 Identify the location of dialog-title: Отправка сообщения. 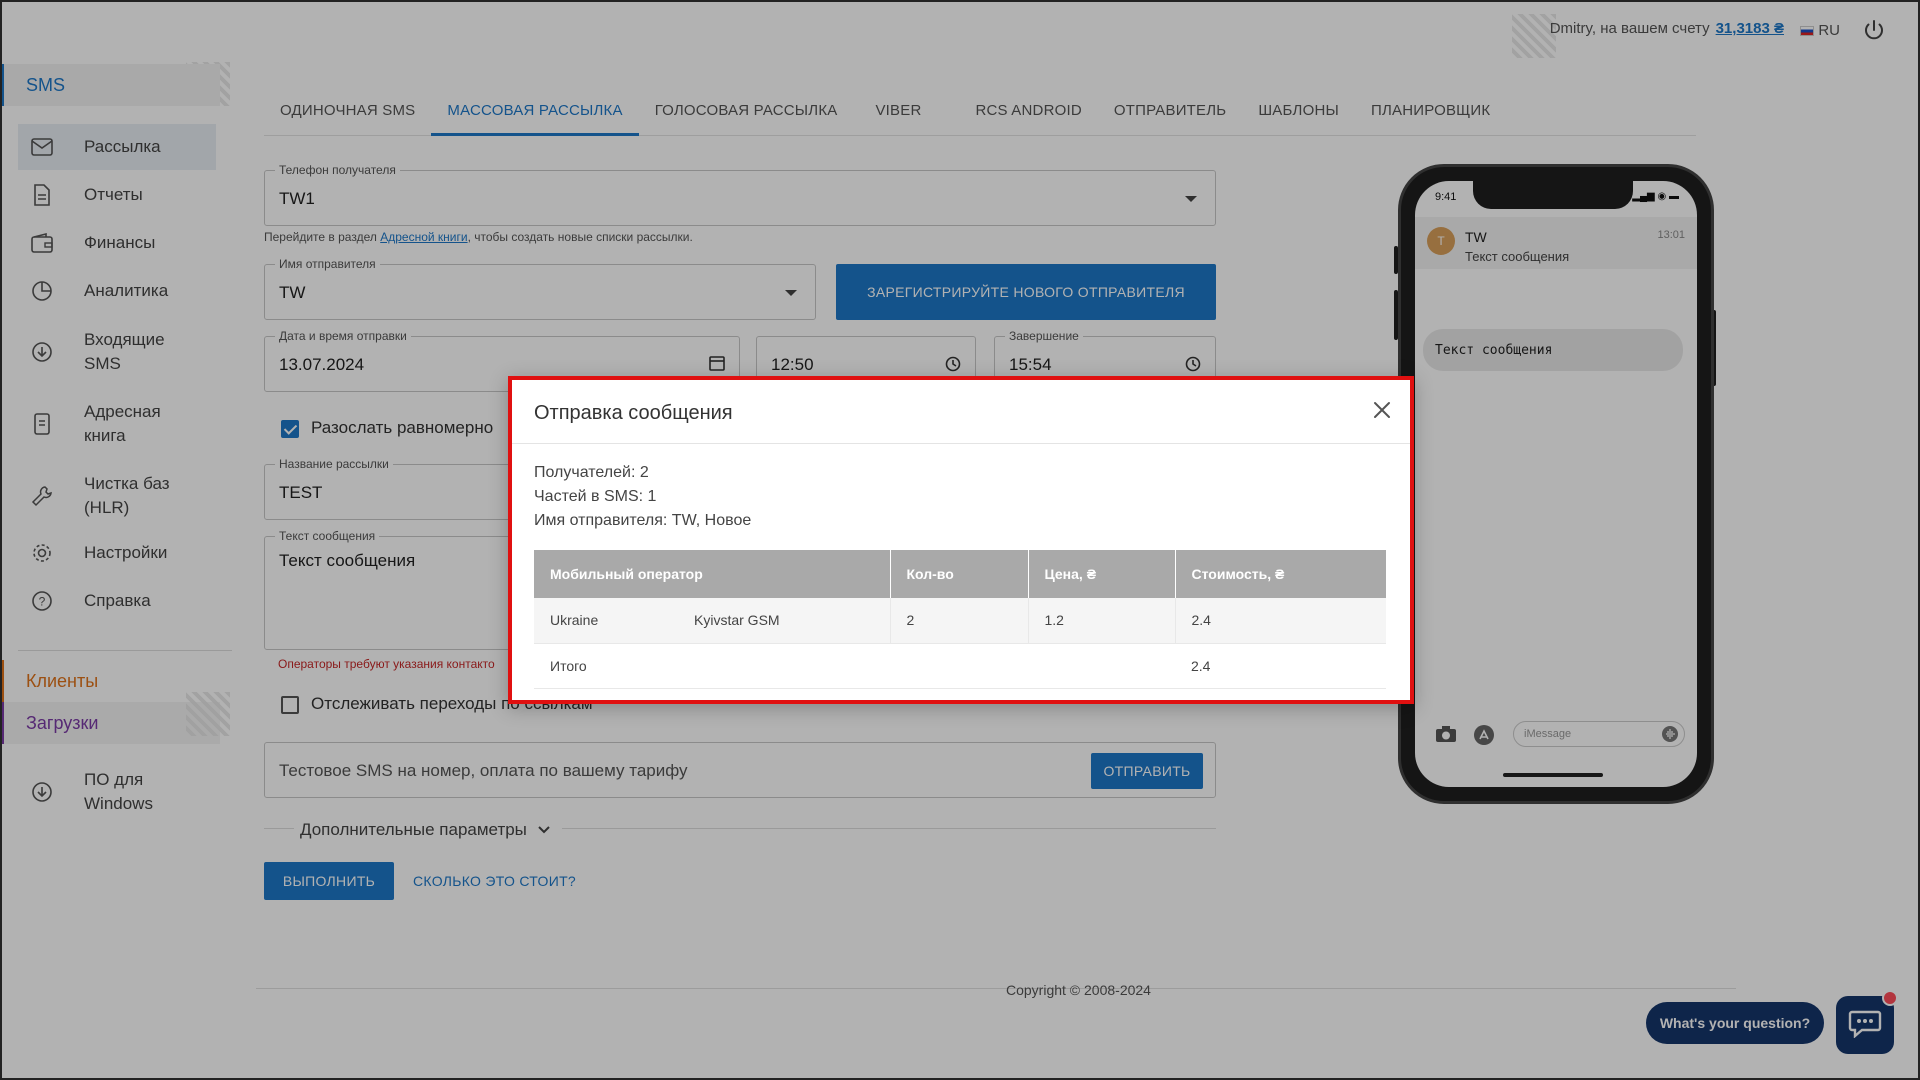
(633, 413).